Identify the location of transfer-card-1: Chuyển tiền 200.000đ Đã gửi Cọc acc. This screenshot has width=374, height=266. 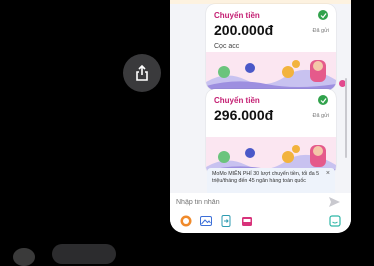
(271, 47).